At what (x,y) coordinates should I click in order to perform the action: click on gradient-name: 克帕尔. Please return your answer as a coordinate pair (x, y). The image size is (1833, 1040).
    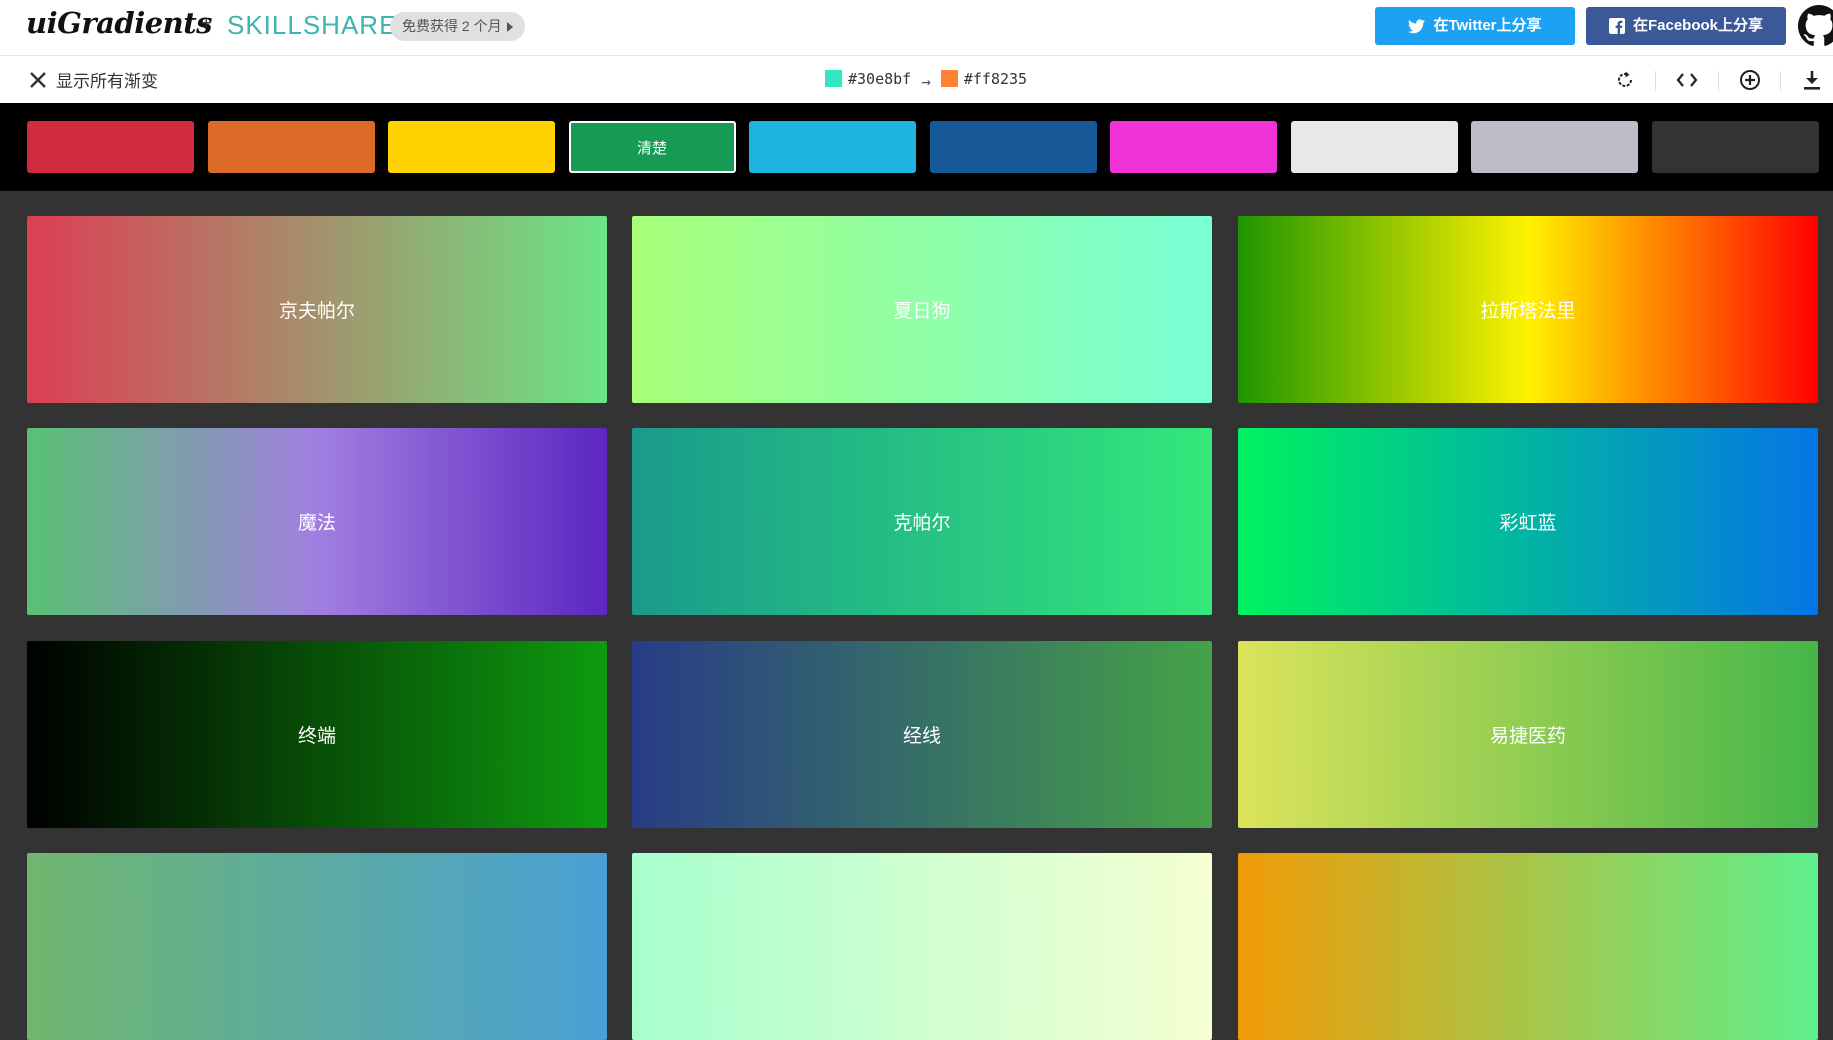
    Looking at the image, I should click on (922, 523).